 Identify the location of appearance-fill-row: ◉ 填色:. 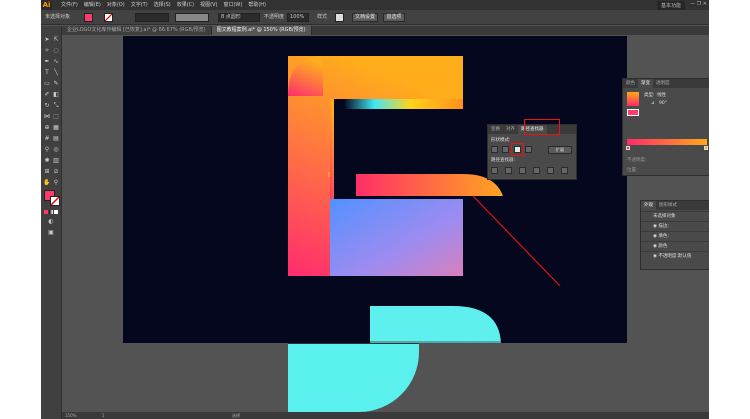
(675, 236).